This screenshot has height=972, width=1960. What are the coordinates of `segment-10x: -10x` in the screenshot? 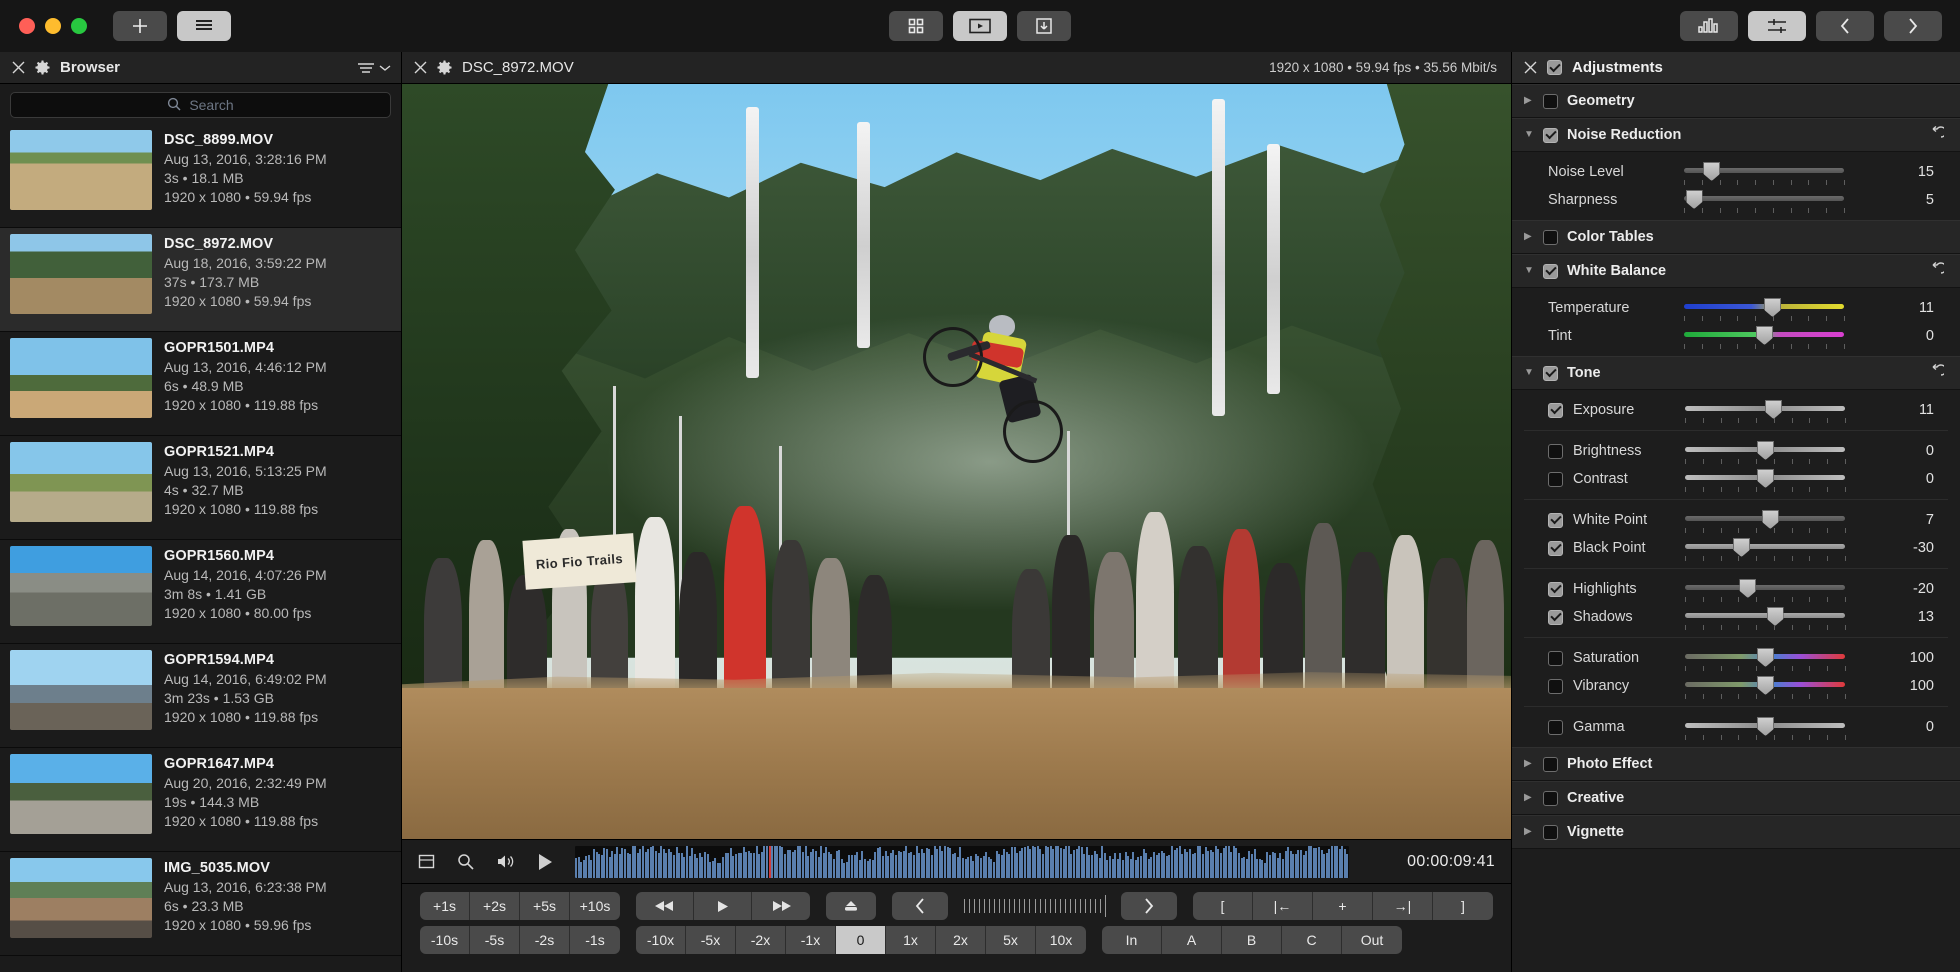 It's located at (661, 940).